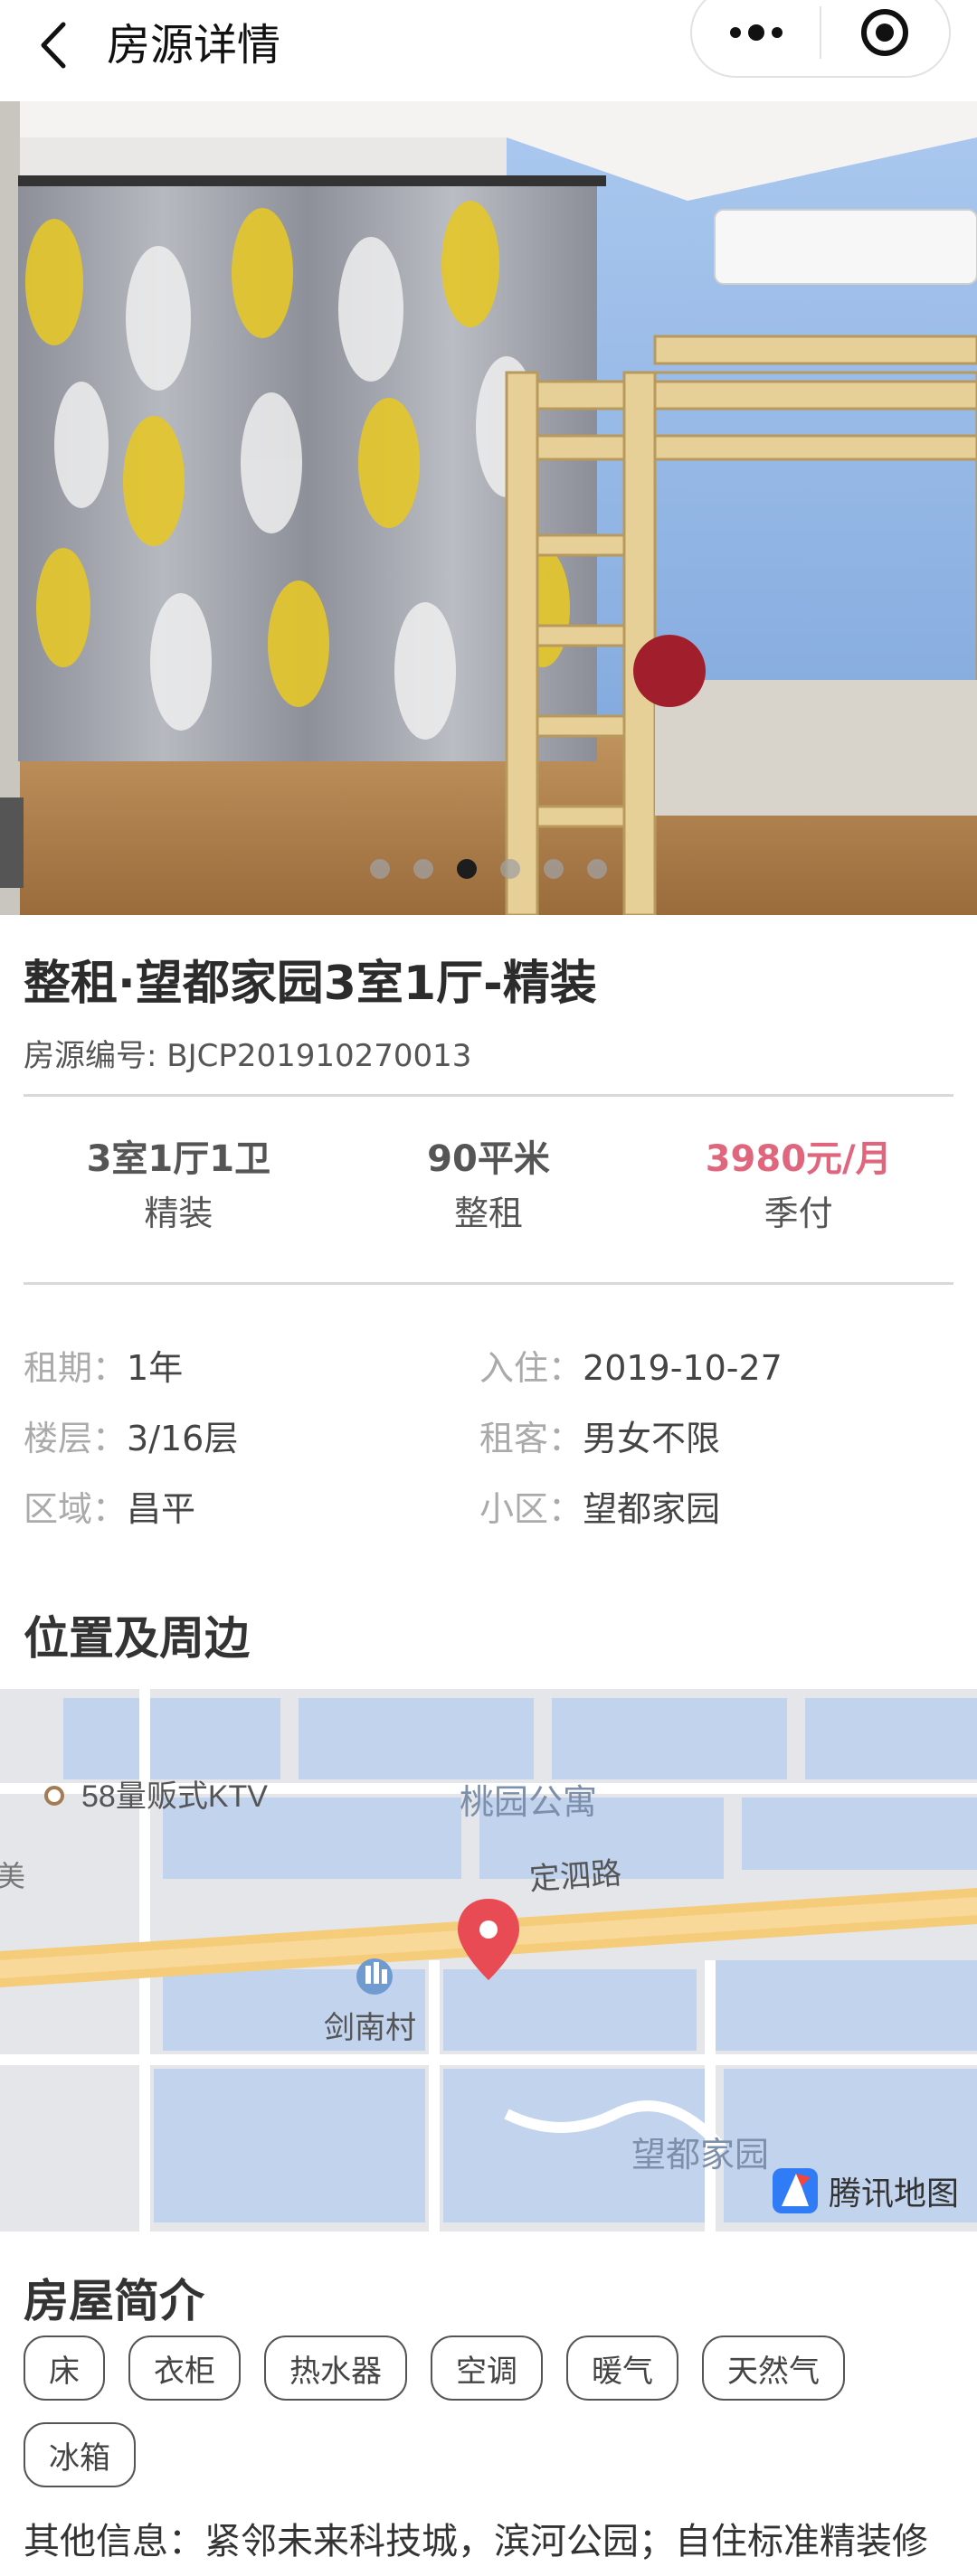 This screenshot has height=2576, width=977. What do you see at coordinates (885, 32) in the screenshot?
I see `target-close-icon` at bounding box center [885, 32].